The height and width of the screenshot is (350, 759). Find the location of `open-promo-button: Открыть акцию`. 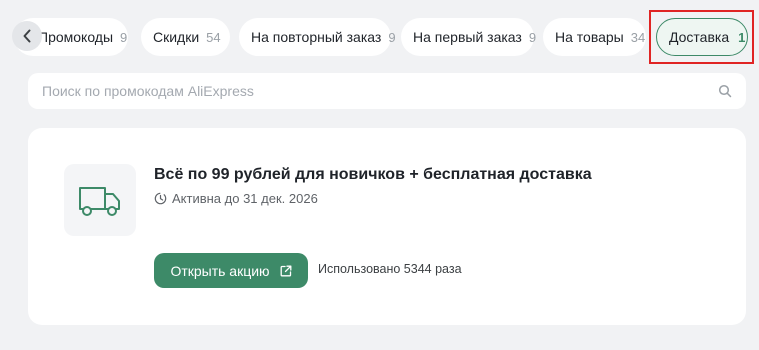

open-promo-button: Открыть акцию is located at coordinates (231, 270).